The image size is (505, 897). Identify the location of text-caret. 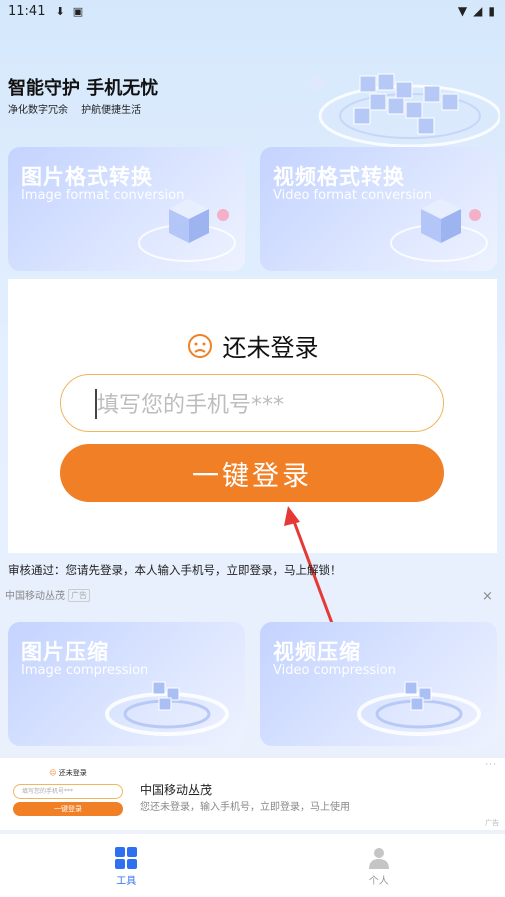
(96, 404).